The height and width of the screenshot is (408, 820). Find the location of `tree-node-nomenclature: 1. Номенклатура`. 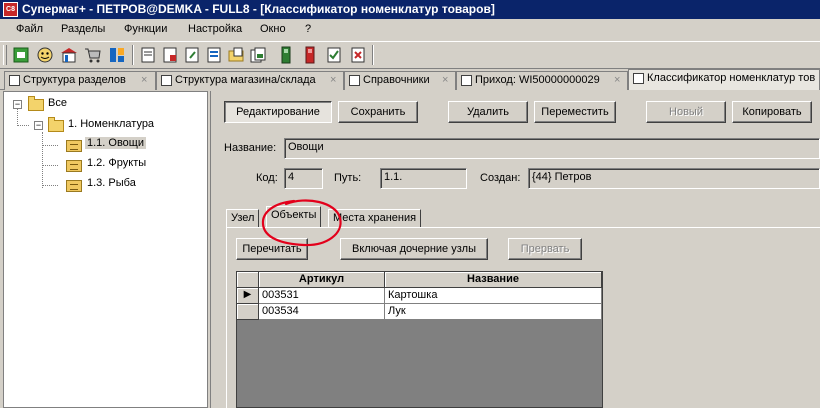

tree-node-nomenclature: 1. Номенклатура is located at coordinates (111, 124).